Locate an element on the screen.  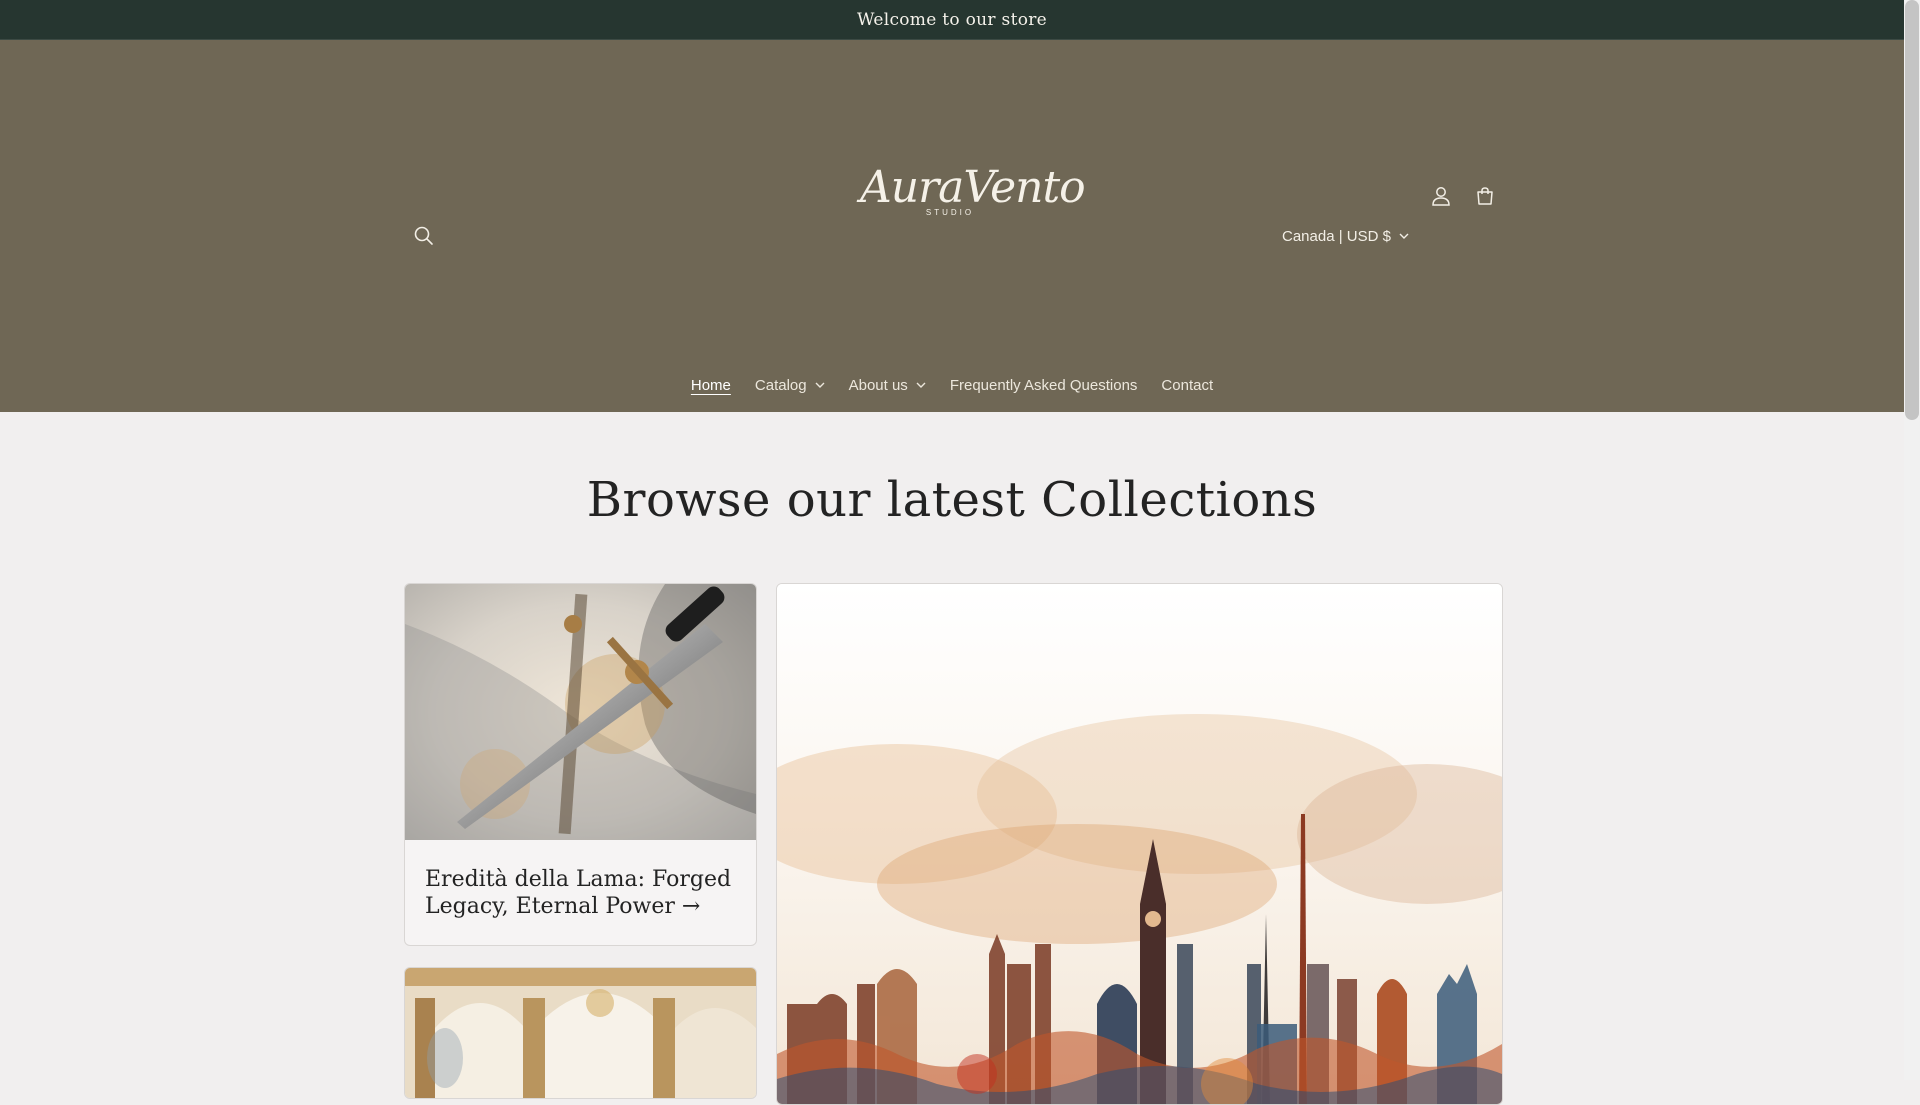
search-button is located at coordinates (424, 236).